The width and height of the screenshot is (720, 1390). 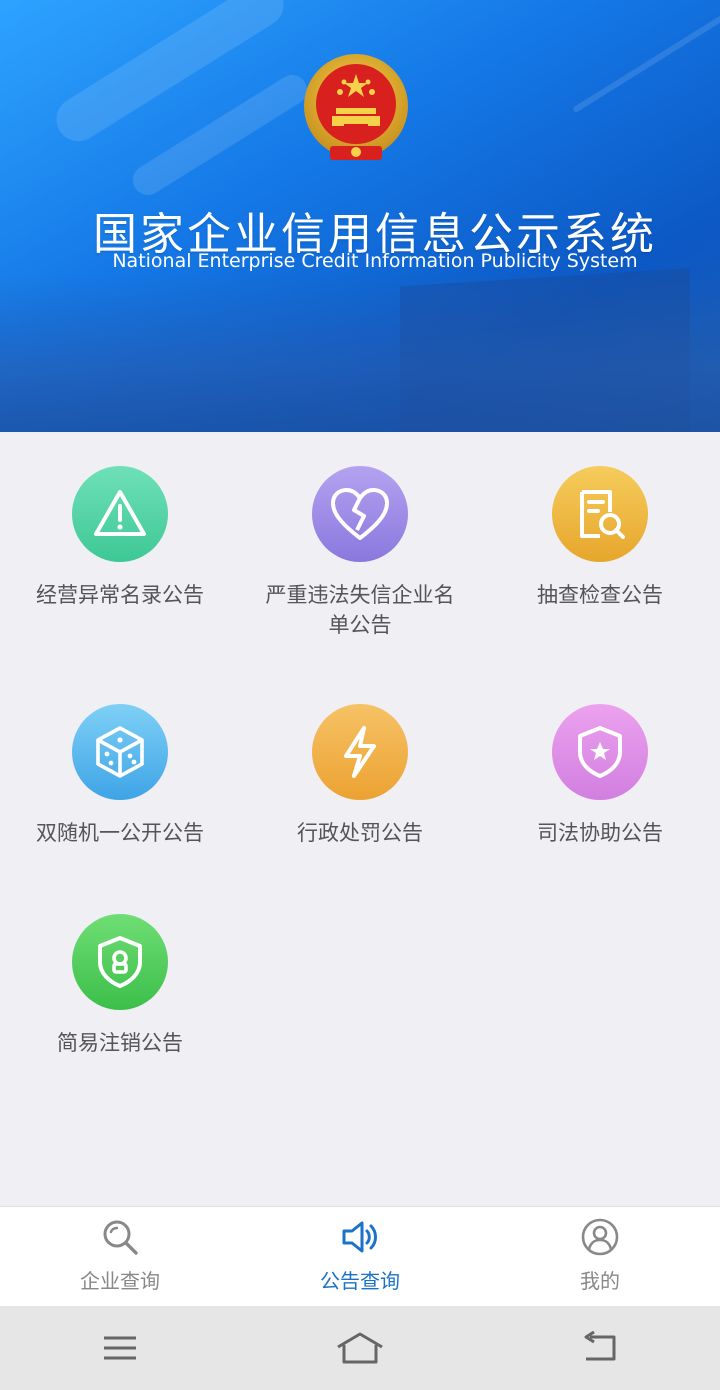 What do you see at coordinates (600, 833) in the screenshot?
I see `grid-item-label: 司法协助公告` at bounding box center [600, 833].